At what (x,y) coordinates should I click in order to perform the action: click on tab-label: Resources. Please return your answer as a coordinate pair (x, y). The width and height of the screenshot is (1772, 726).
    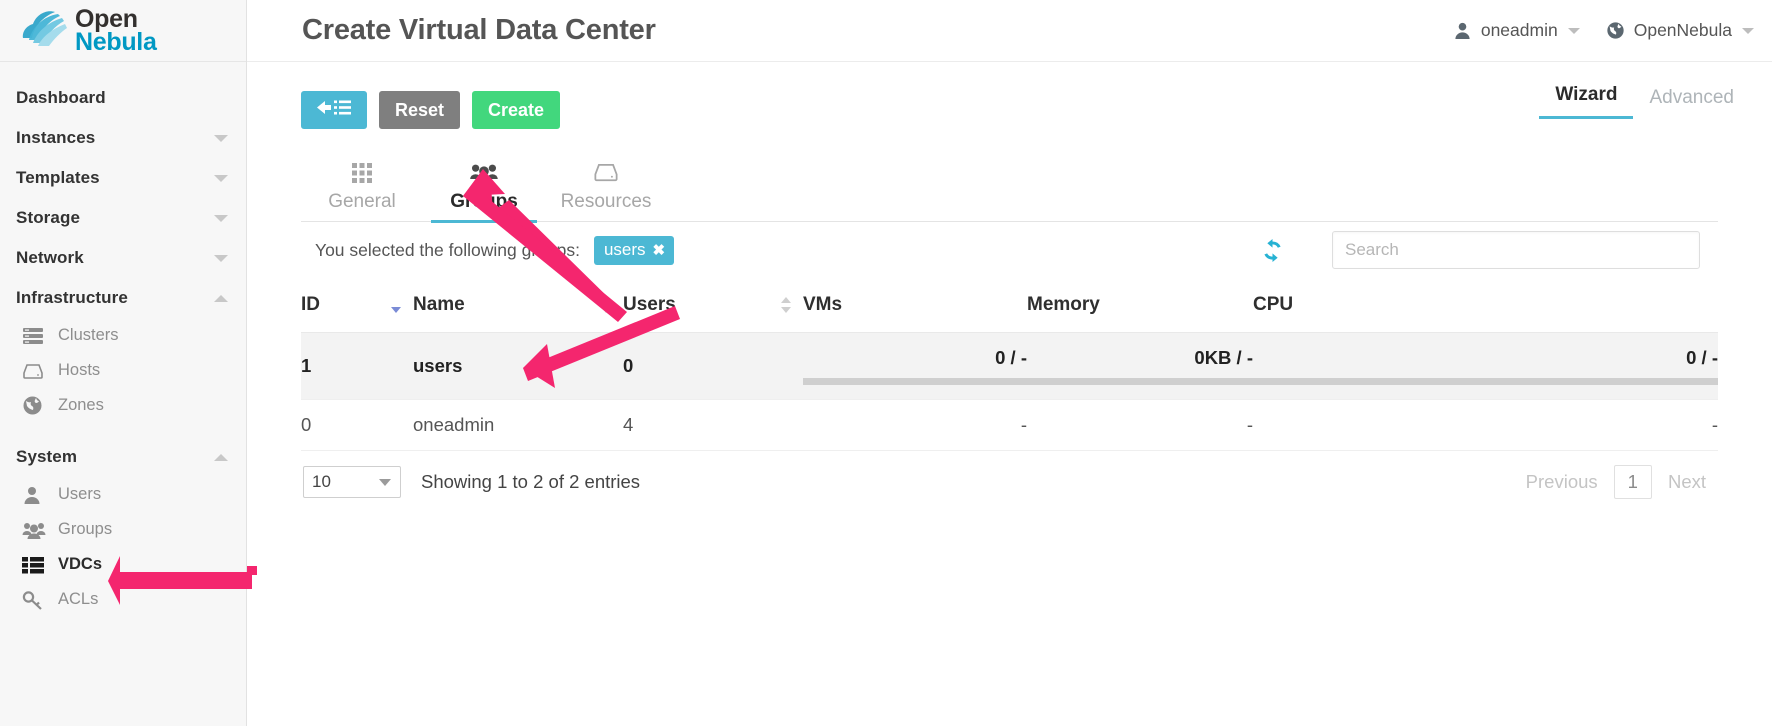
    Looking at the image, I should click on (606, 201).